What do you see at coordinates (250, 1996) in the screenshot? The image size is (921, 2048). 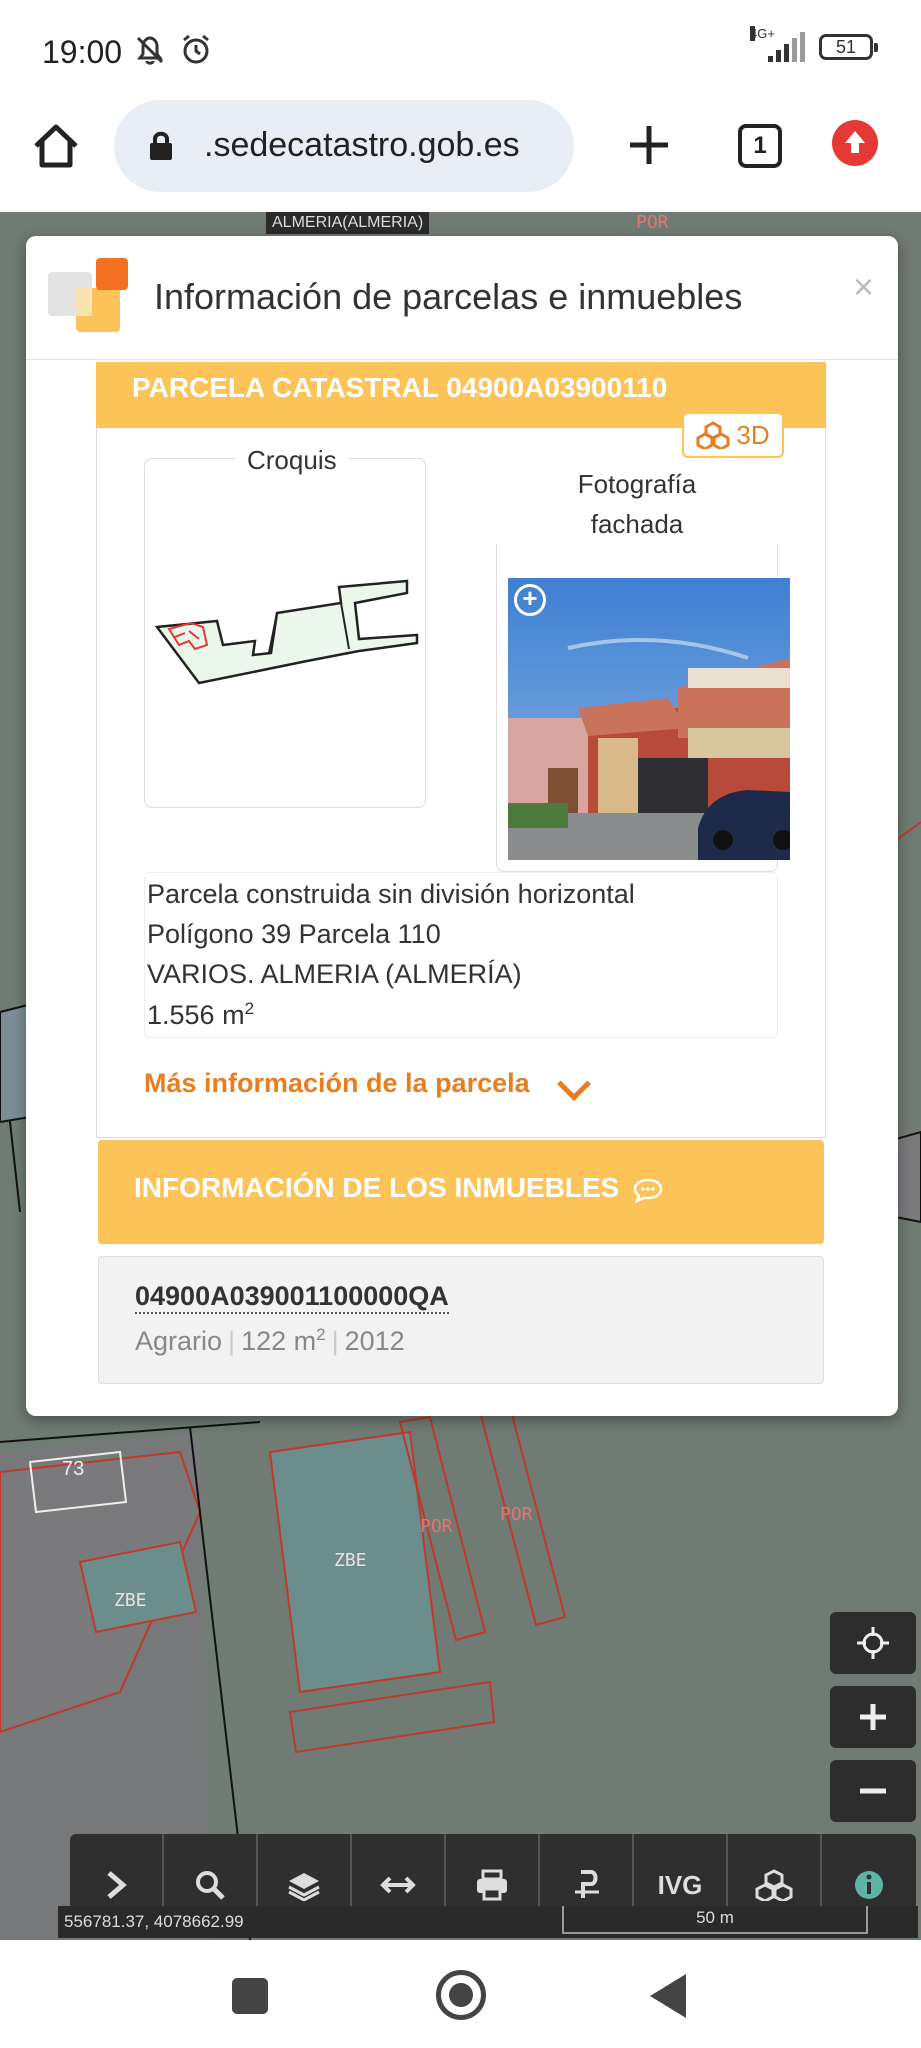 I see `recents-button` at bounding box center [250, 1996].